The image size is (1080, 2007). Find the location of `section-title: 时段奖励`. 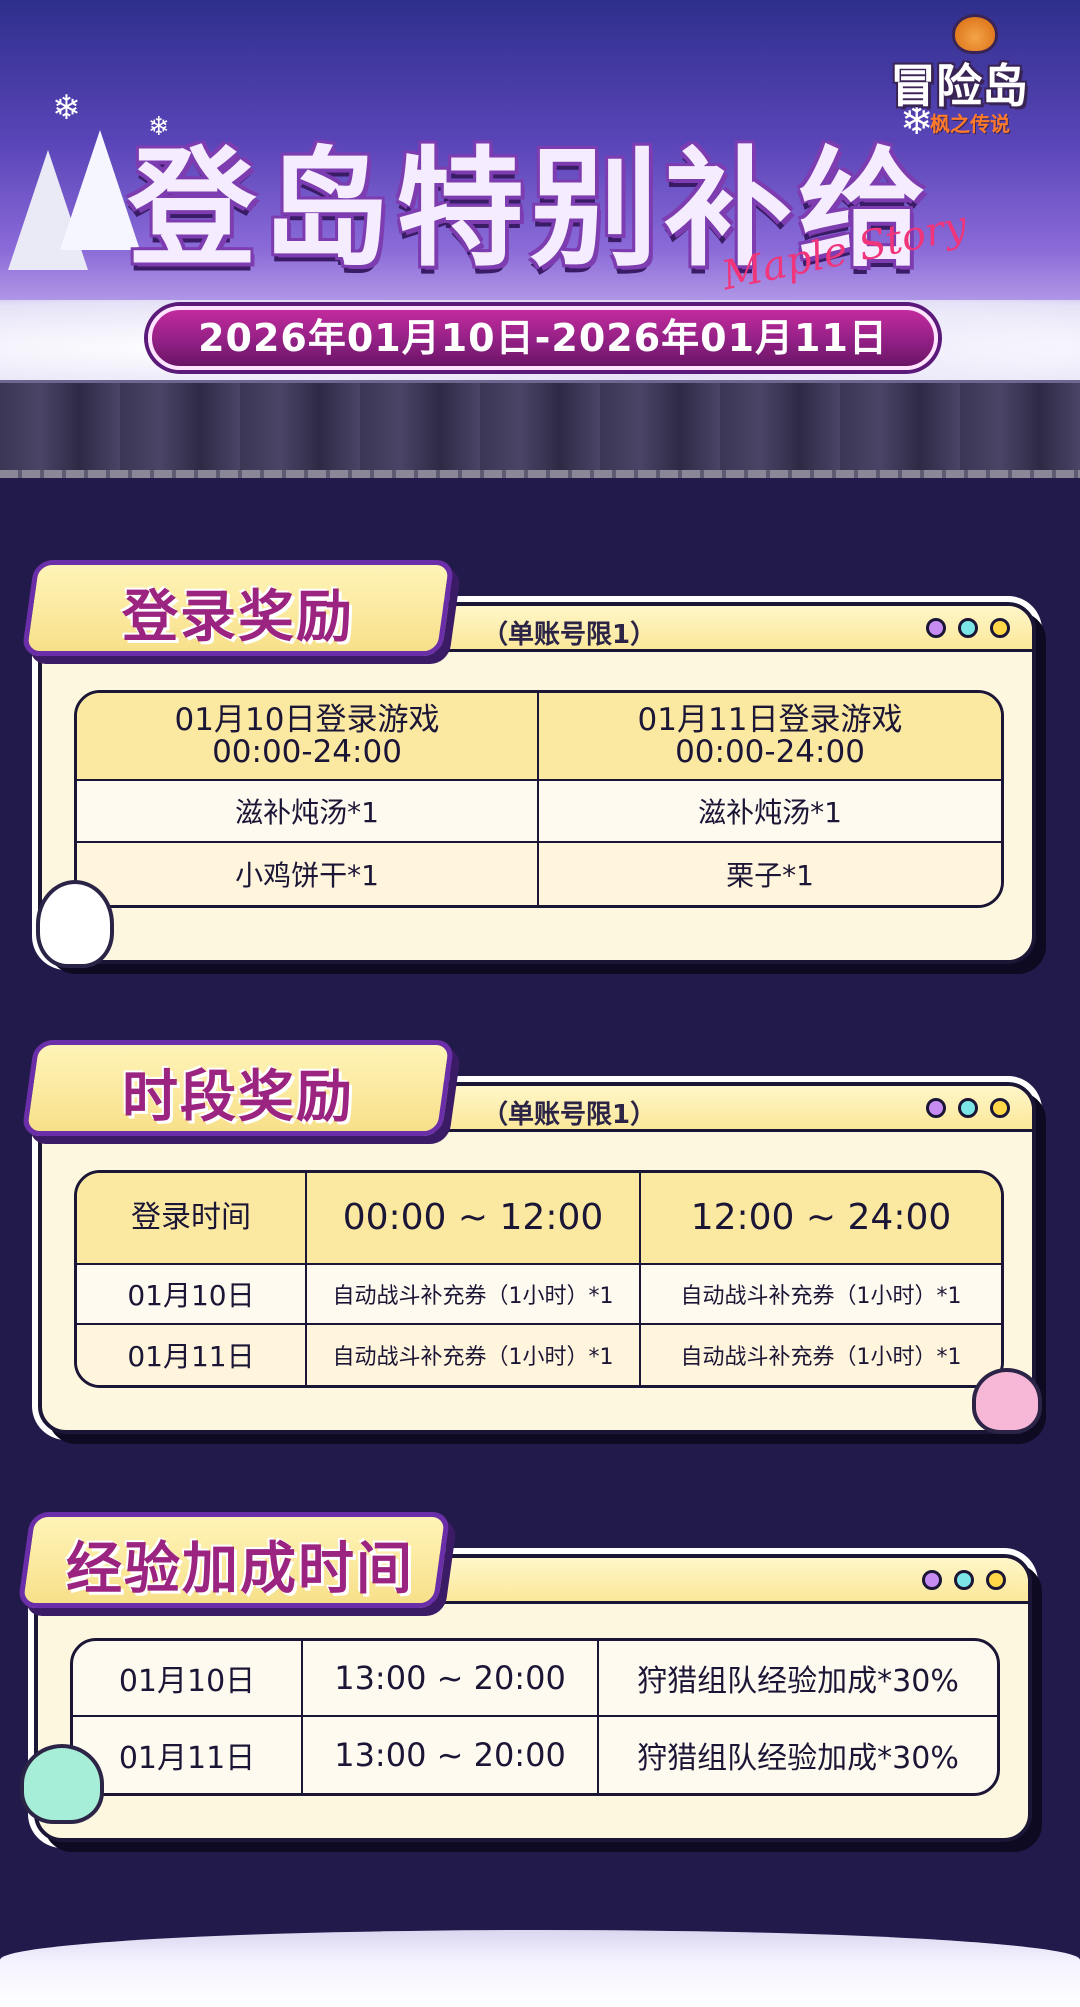

section-title: 时段奖励 is located at coordinates (238, 1097).